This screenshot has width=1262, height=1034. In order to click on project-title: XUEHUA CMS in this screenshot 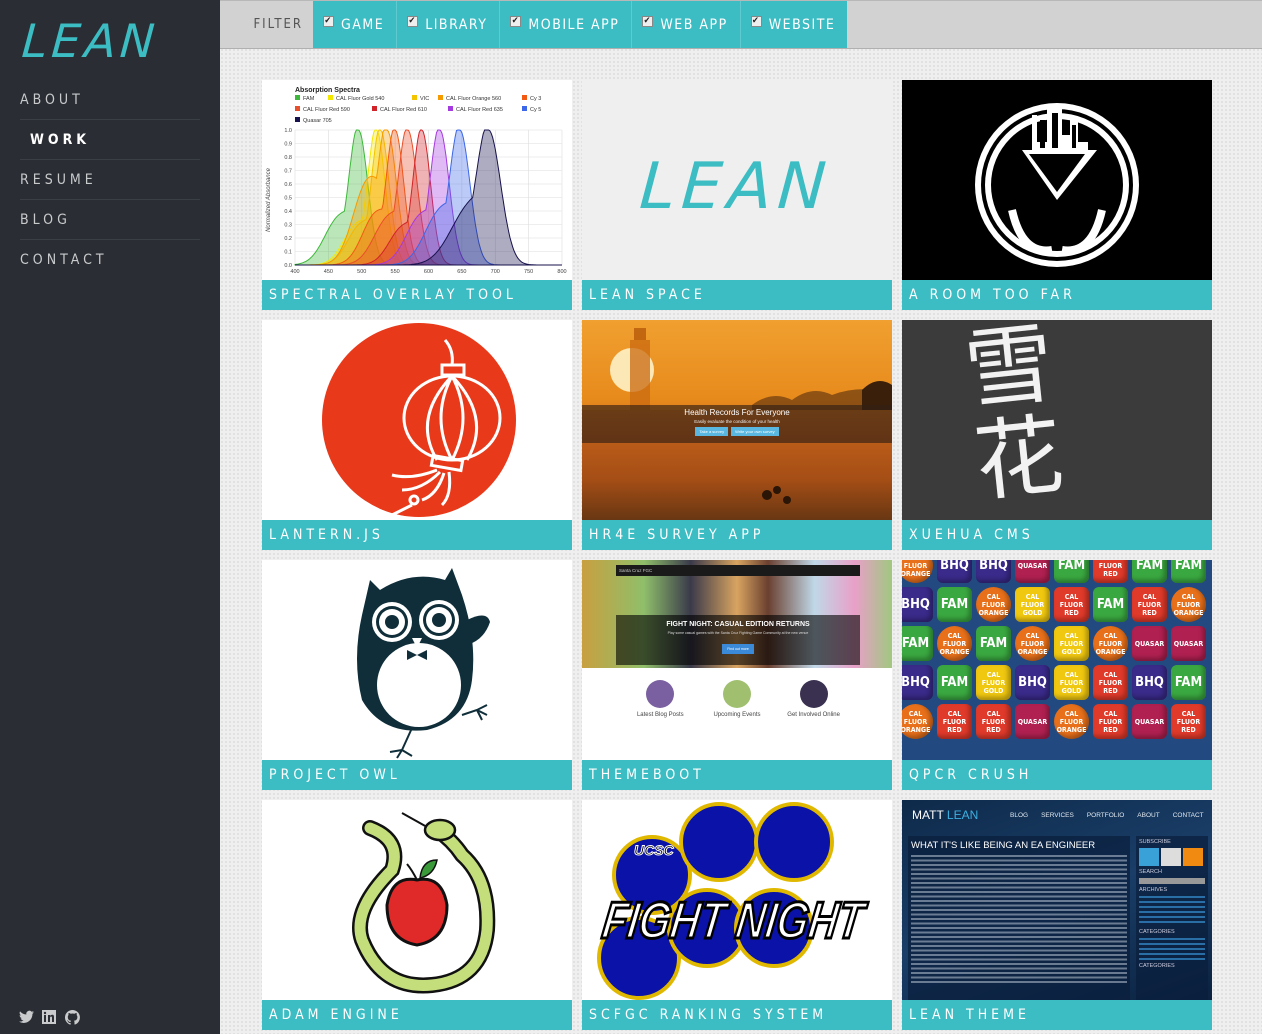, I will do `click(1057, 535)`.